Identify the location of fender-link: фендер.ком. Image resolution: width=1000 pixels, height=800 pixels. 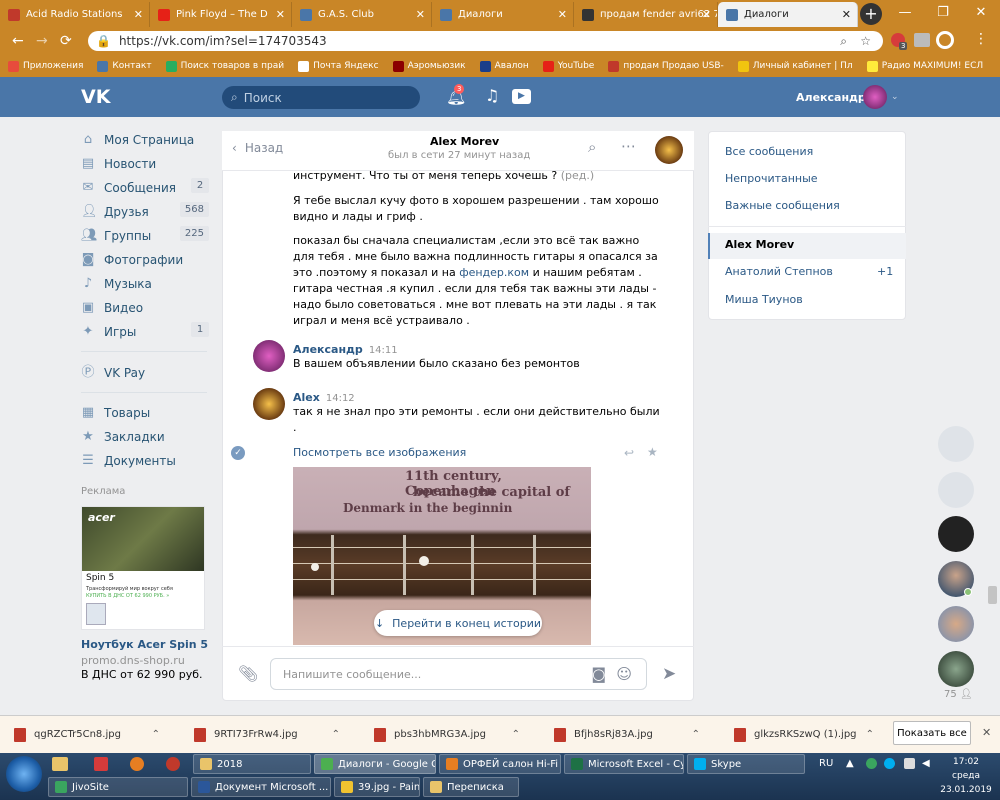
(494, 272).